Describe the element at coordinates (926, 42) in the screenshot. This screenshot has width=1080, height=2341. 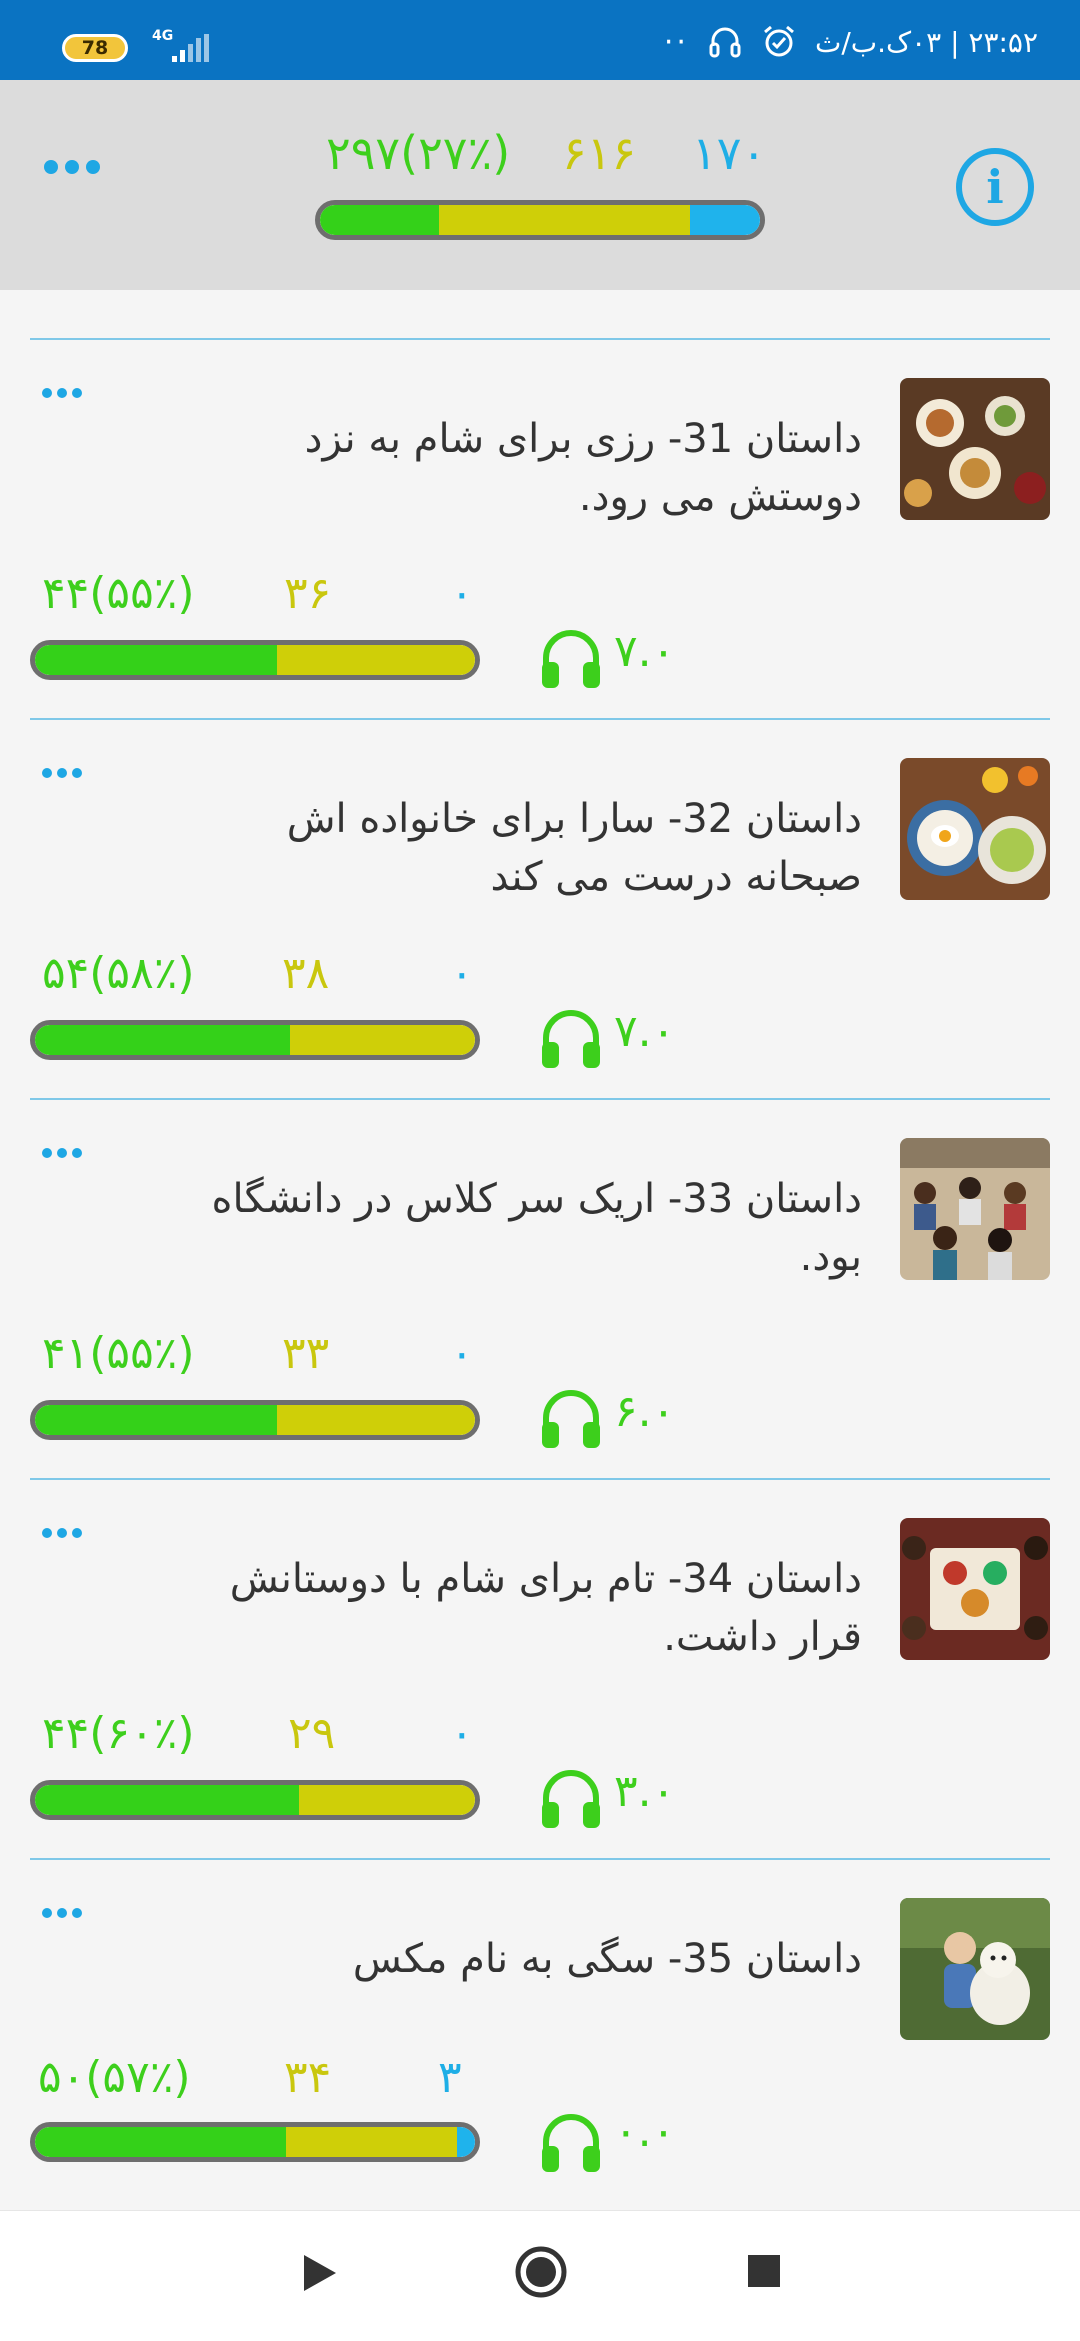
I see `status-datetime: ۲۳:۵۲ | ۰۳ک.ب/ث` at that location.